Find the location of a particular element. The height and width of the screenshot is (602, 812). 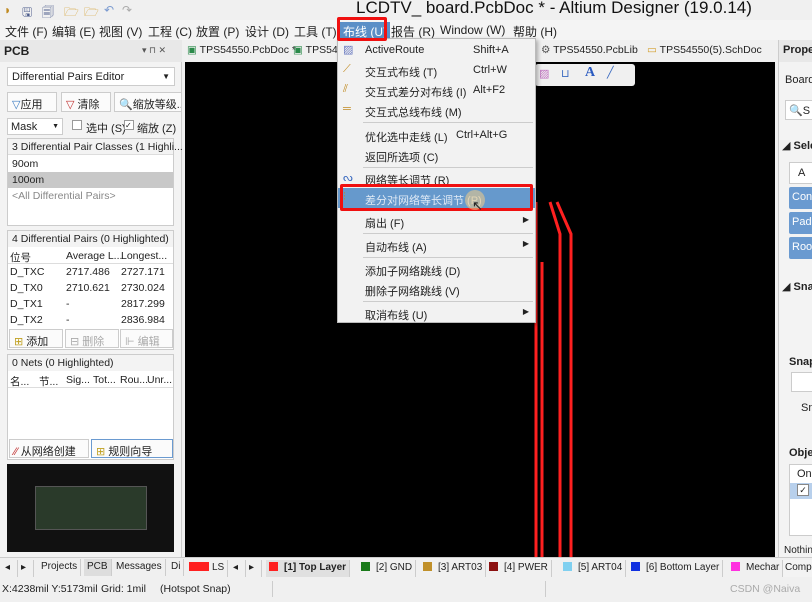

menu-design: 设计 (D) is located at coordinates (267, 31).